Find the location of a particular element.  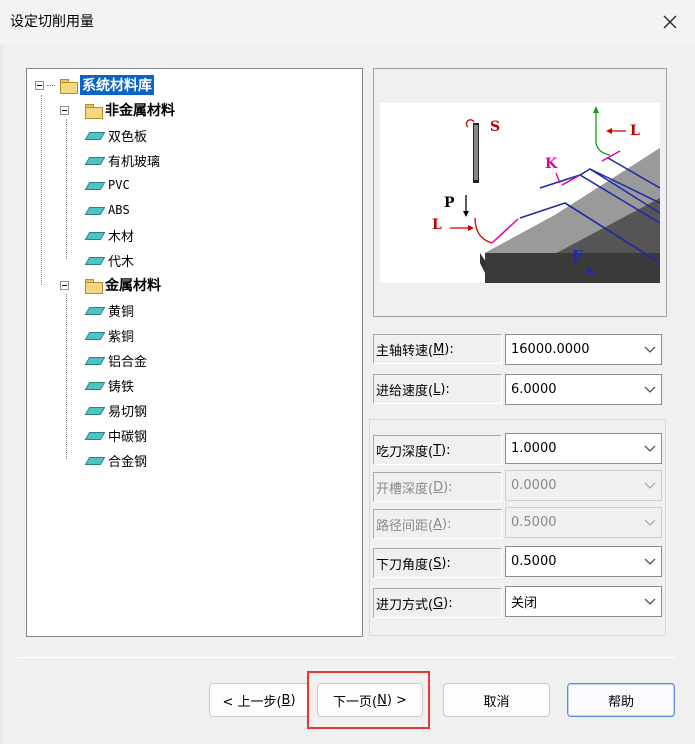

tree-item: 木材 is located at coordinates (109, 235).